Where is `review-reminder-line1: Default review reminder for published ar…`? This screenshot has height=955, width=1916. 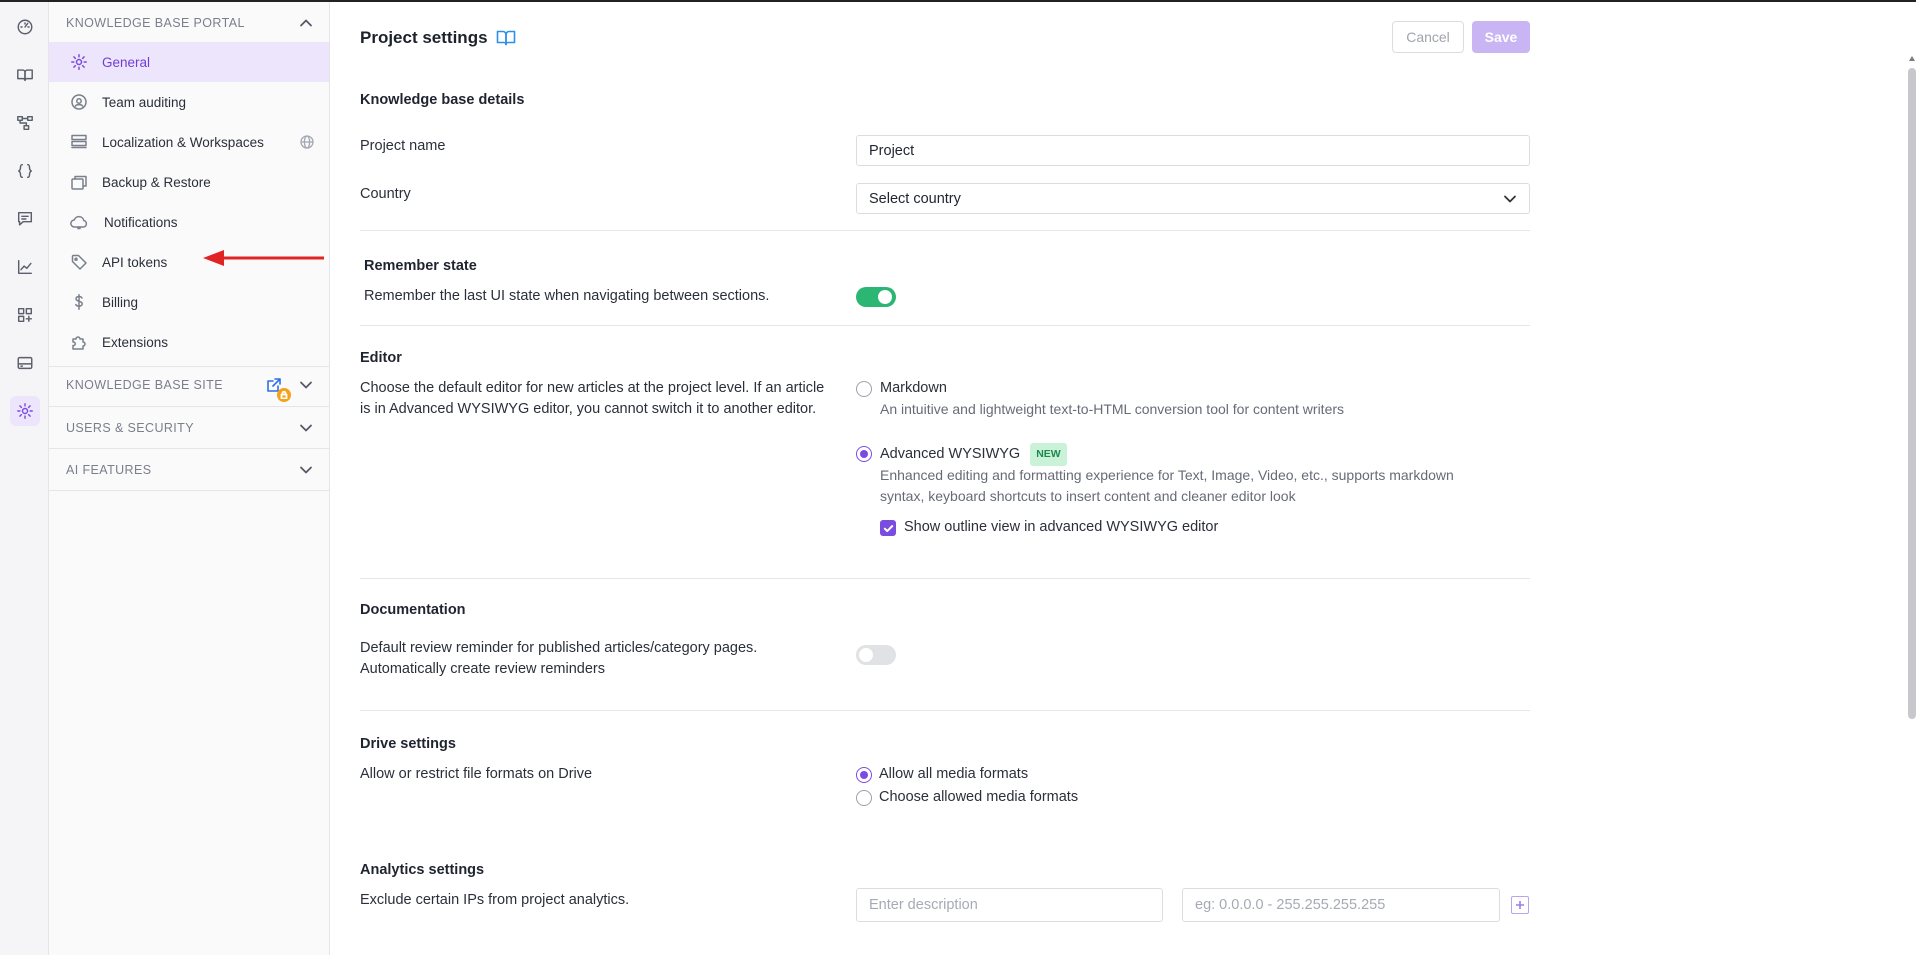 review-reminder-line1: Default review reminder for published ar… is located at coordinates (559, 648).